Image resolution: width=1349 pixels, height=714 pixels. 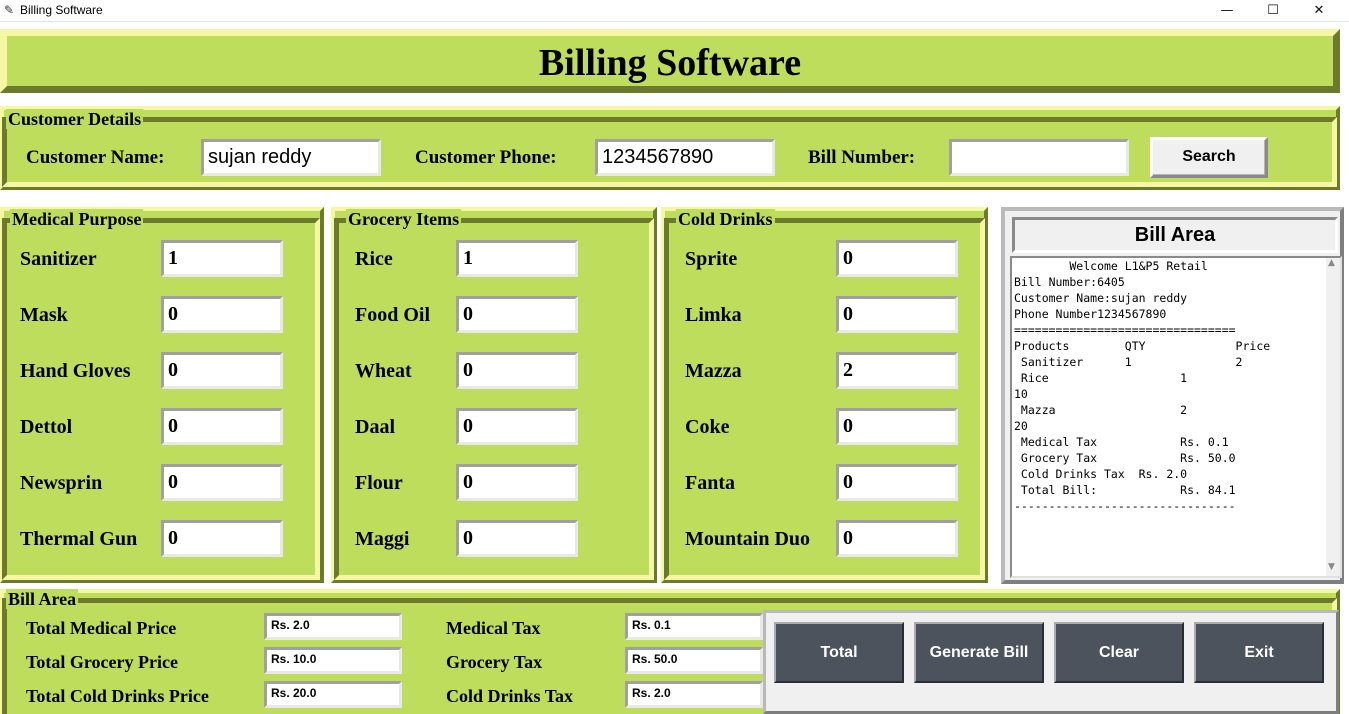 I want to click on cold-drinks-tax-field: Rs. 2.0, so click(x=694, y=694).